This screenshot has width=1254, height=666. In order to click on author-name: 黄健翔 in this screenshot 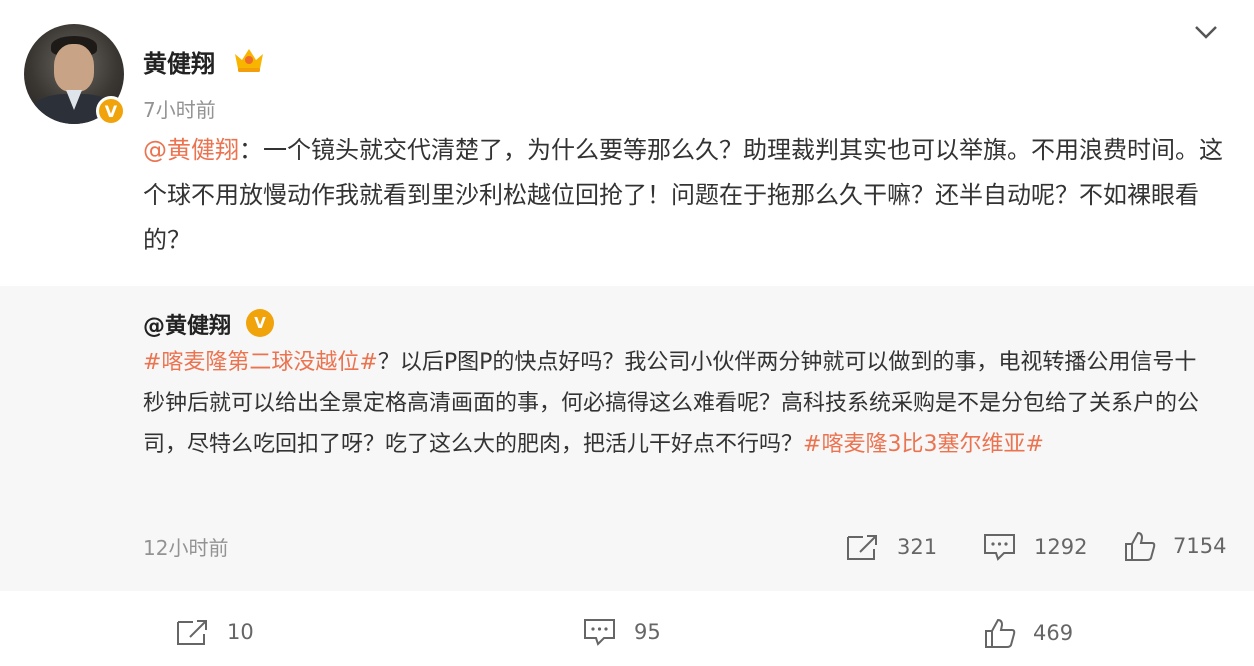, I will do `click(179, 61)`.